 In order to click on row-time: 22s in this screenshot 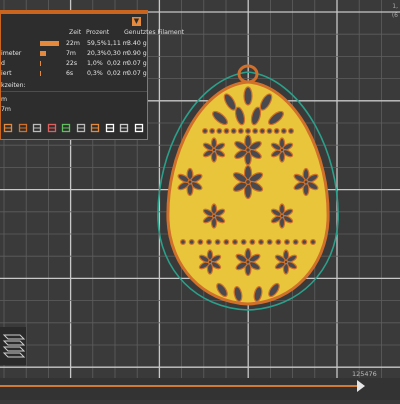, I will do `click(72, 63)`.